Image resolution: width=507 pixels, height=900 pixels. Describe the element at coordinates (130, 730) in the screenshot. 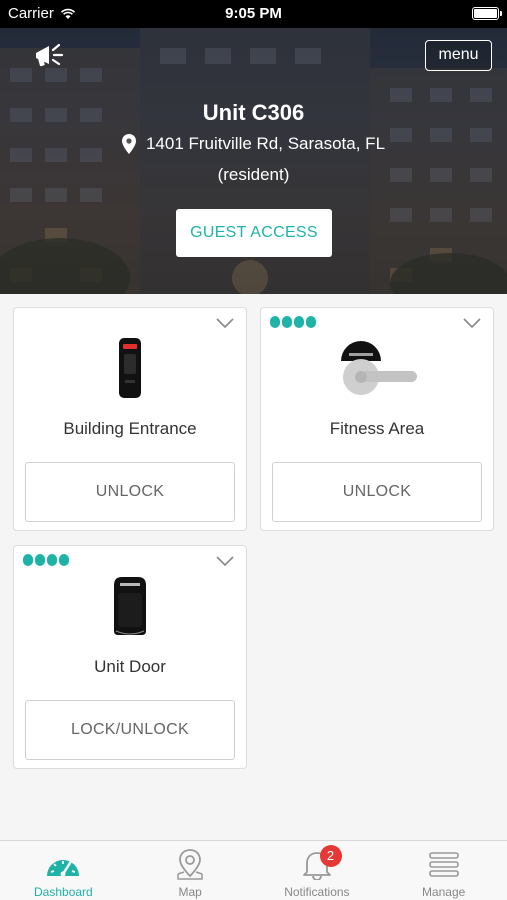

I see `lock-unlock-button: LOCK/UNLOCK` at that location.